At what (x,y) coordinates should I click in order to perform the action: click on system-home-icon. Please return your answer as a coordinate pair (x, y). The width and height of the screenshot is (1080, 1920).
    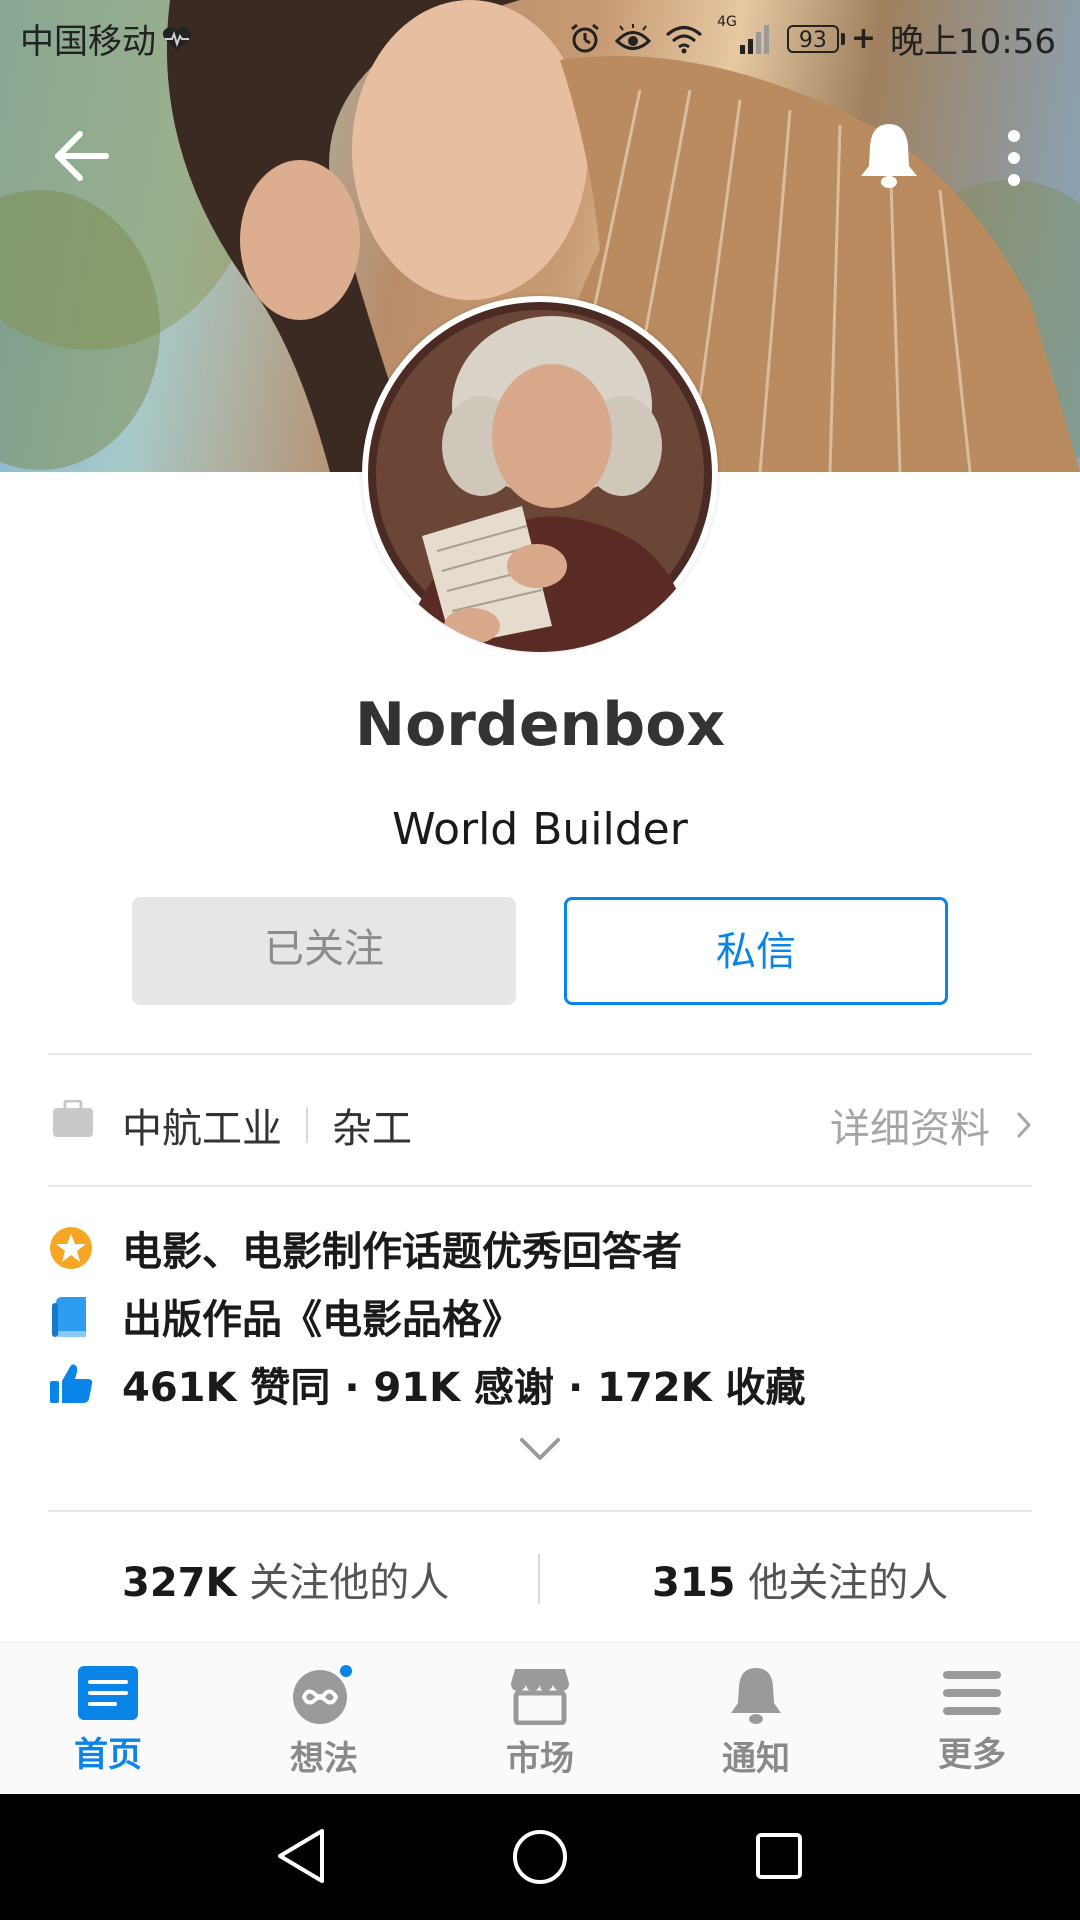
    Looking at the image, I should click on (540, 1857).